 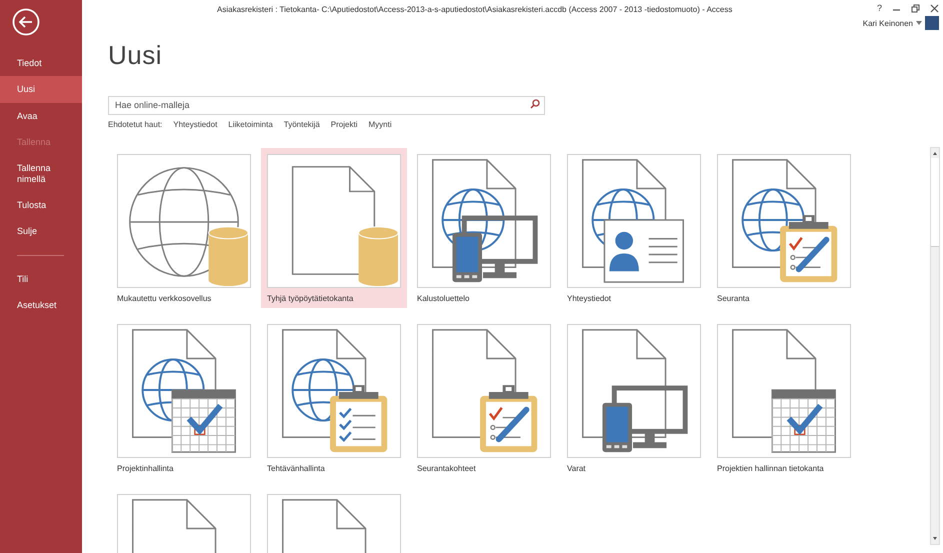 I want to click on template-item: Tyhjä työpöytätietokanta, so click(x=334, y=228).